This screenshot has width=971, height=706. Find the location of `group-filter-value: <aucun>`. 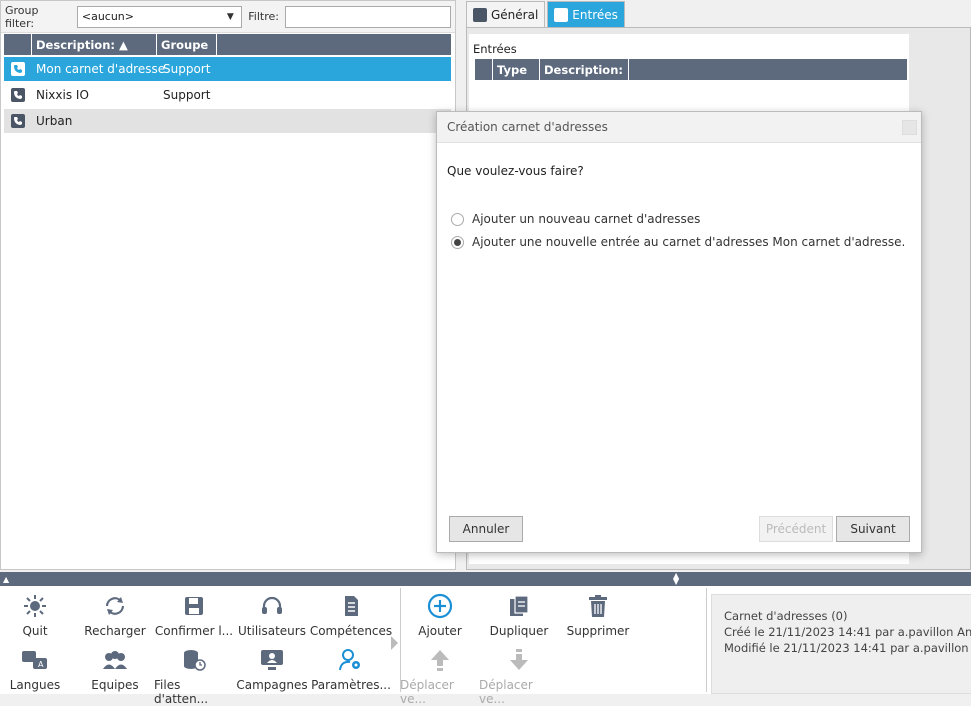

group-filter-value: <aucun> is located at coordinates (107, 16).